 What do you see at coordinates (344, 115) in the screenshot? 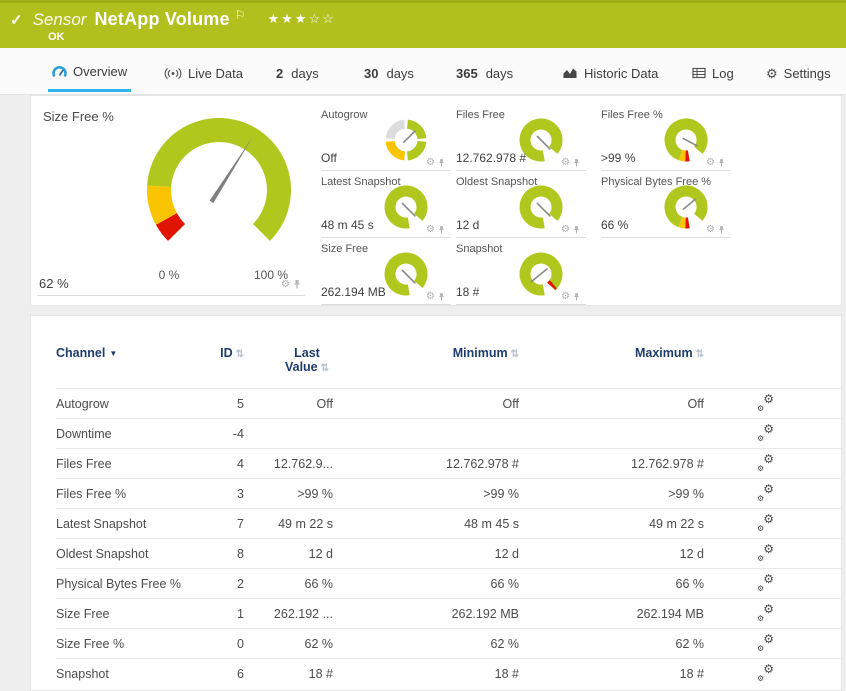
I see `tile-label: Autogrow` at bounding box center [344, 115].